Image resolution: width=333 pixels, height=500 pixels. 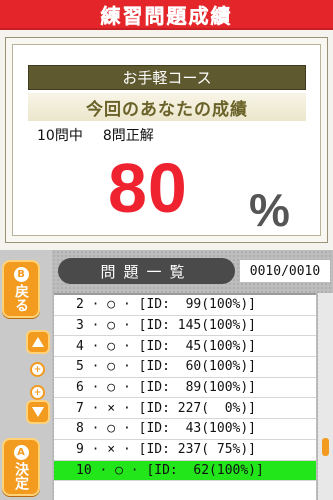 What do you see at coordinates (185, 409) in the screenshot?
I see `list-item: 7 · × · [ID: 227( 0%)]` at bounding box center [185, 409].